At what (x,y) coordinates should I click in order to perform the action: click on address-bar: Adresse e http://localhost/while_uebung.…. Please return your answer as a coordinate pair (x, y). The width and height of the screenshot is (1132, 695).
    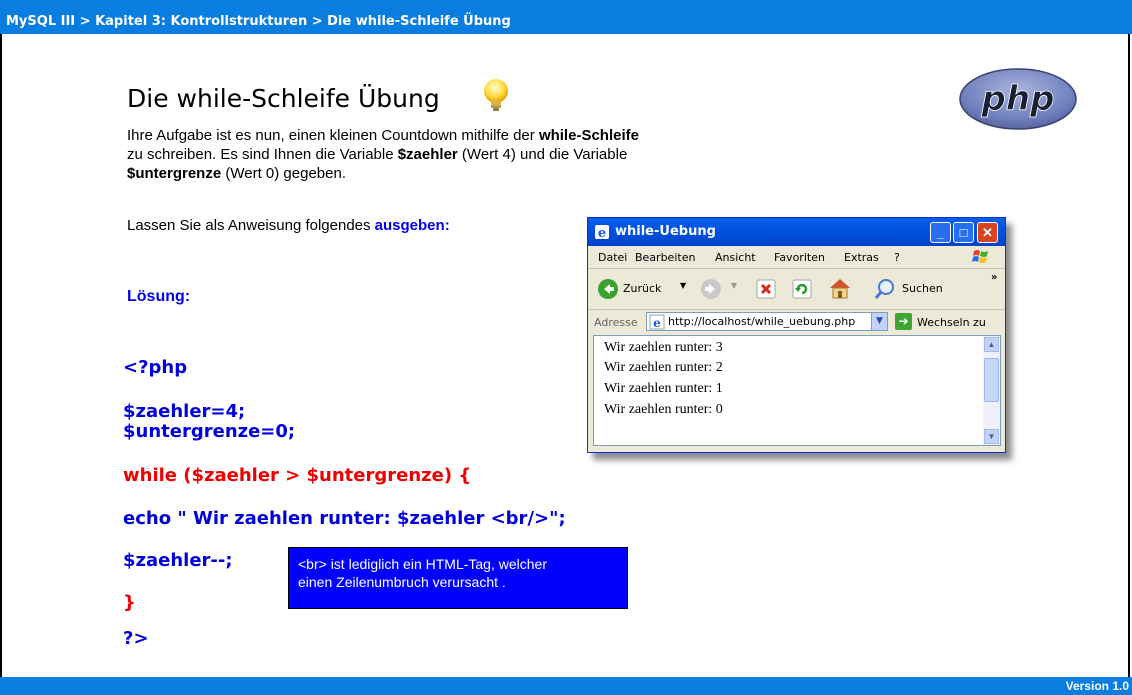
    Looking at the image, I should click on (796, 322).